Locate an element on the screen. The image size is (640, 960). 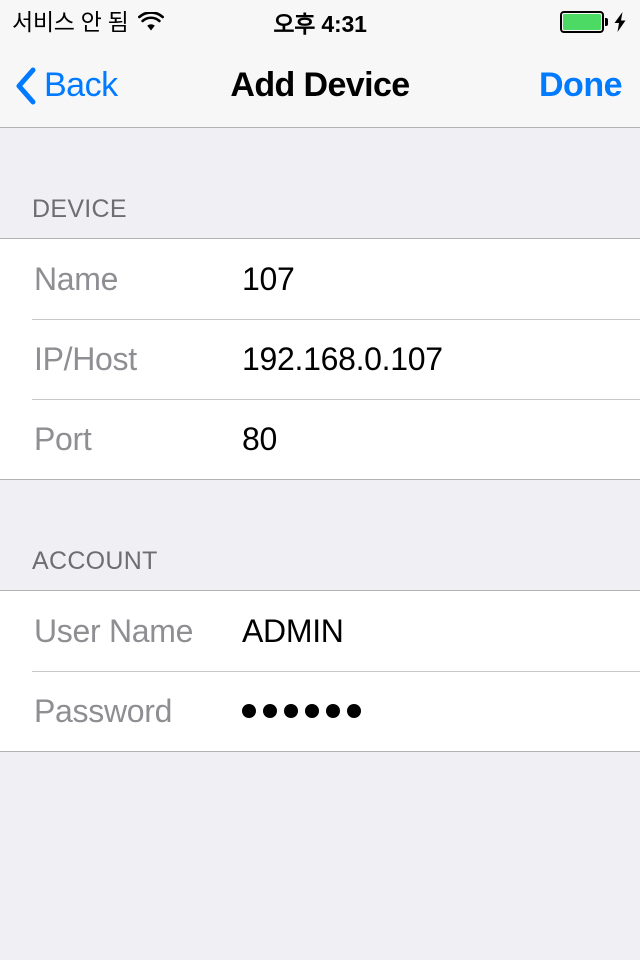
row-port-label: Port is located at coordinates (63, 438).